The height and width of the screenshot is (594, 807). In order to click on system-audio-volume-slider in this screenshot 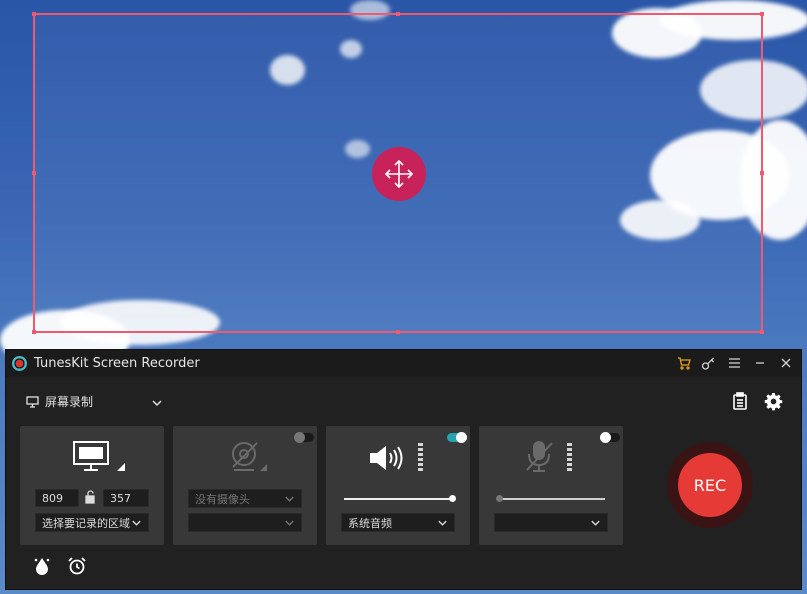, I will do `click(398, 499)`.